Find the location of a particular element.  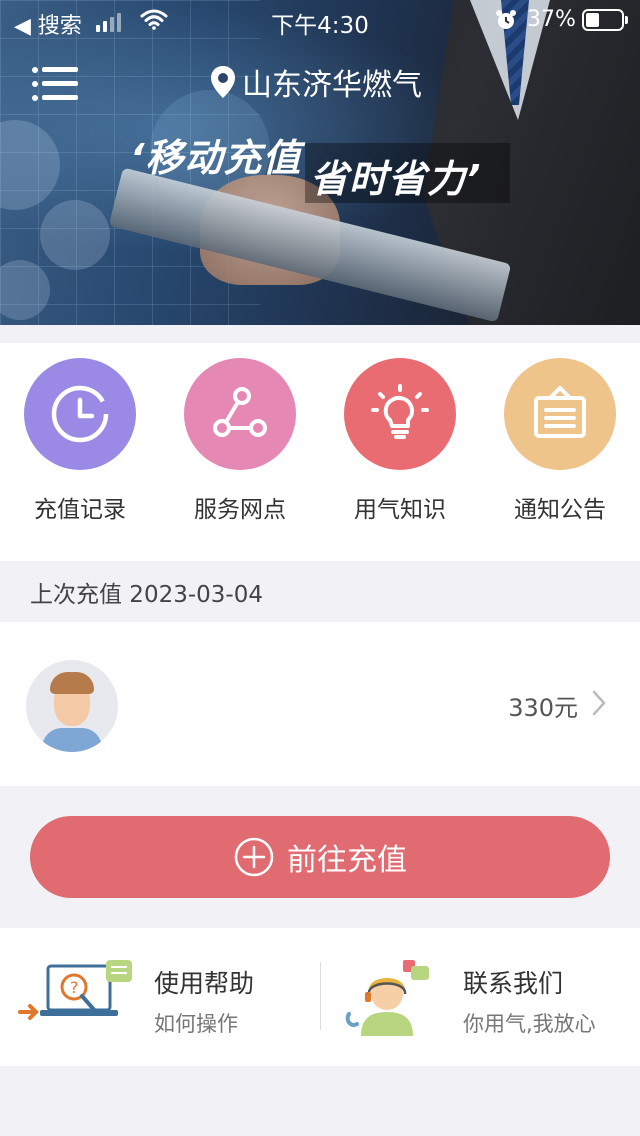

contact-subtitle: 你用气,我放心 is located at coordinates (529, 1024).